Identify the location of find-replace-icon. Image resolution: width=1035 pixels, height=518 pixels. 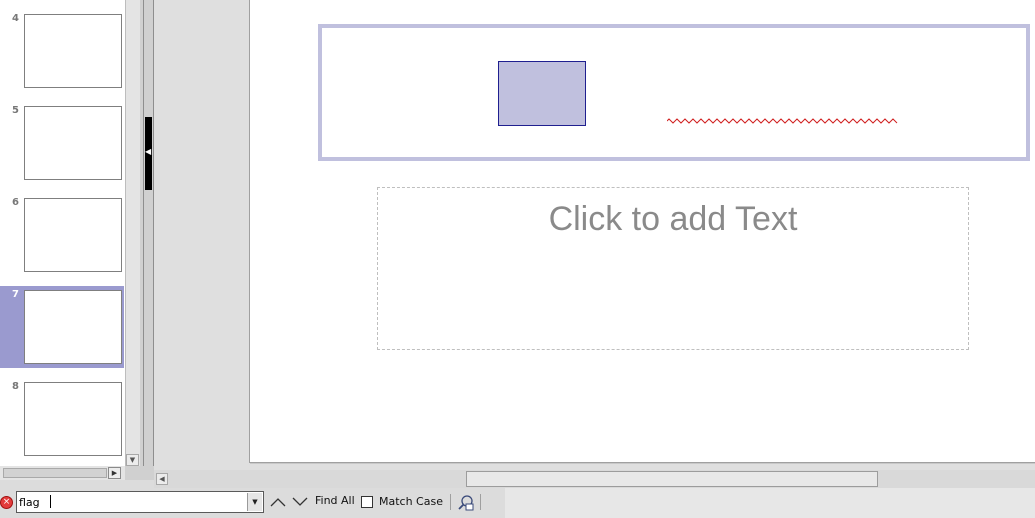
(466, 503).